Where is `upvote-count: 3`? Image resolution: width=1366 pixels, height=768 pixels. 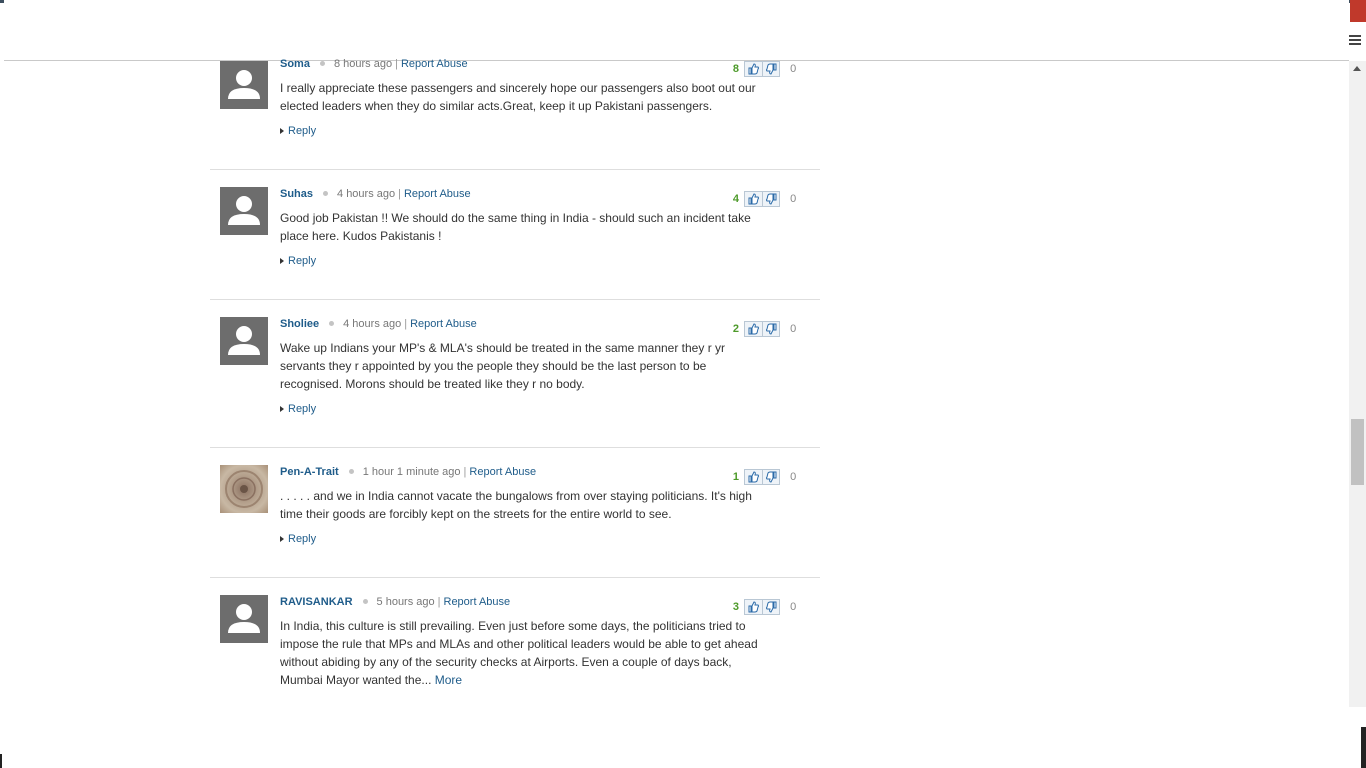
upvote-count: 3 is located at coordinates (735, 606).